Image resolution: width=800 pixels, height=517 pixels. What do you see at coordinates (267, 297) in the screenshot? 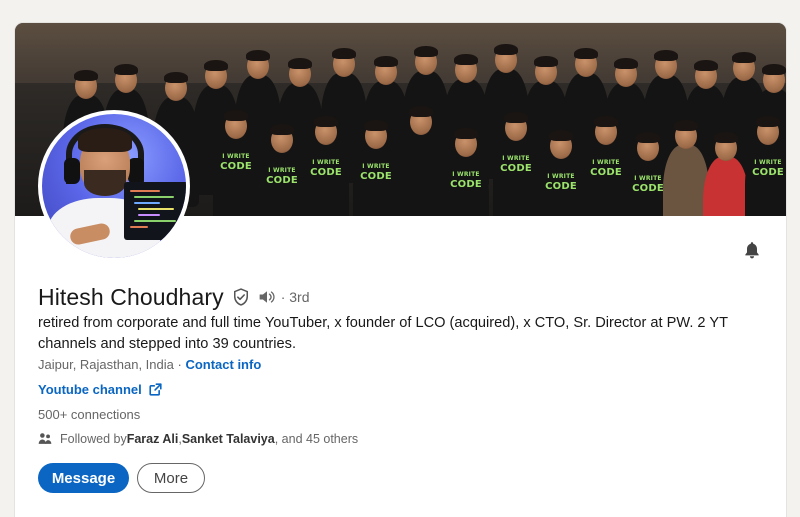
I see `speaker-icon` at bounding box center [267, 297].